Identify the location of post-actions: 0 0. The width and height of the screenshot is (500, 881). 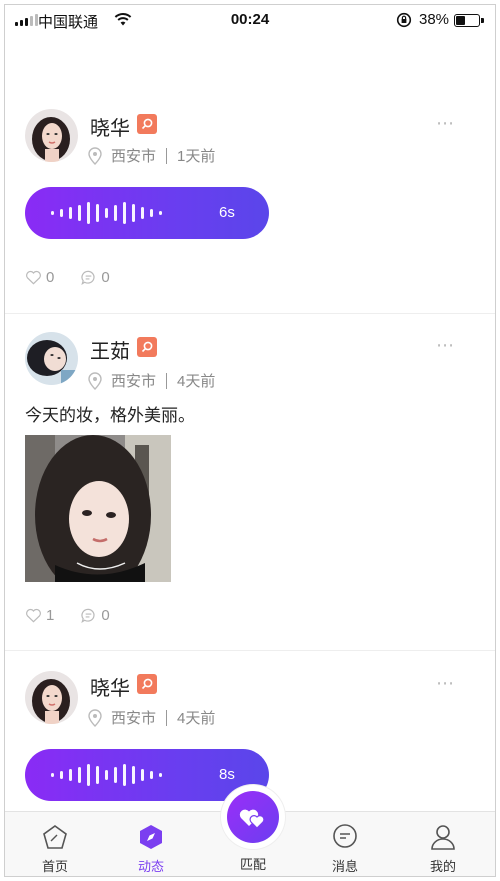
(80, 277).